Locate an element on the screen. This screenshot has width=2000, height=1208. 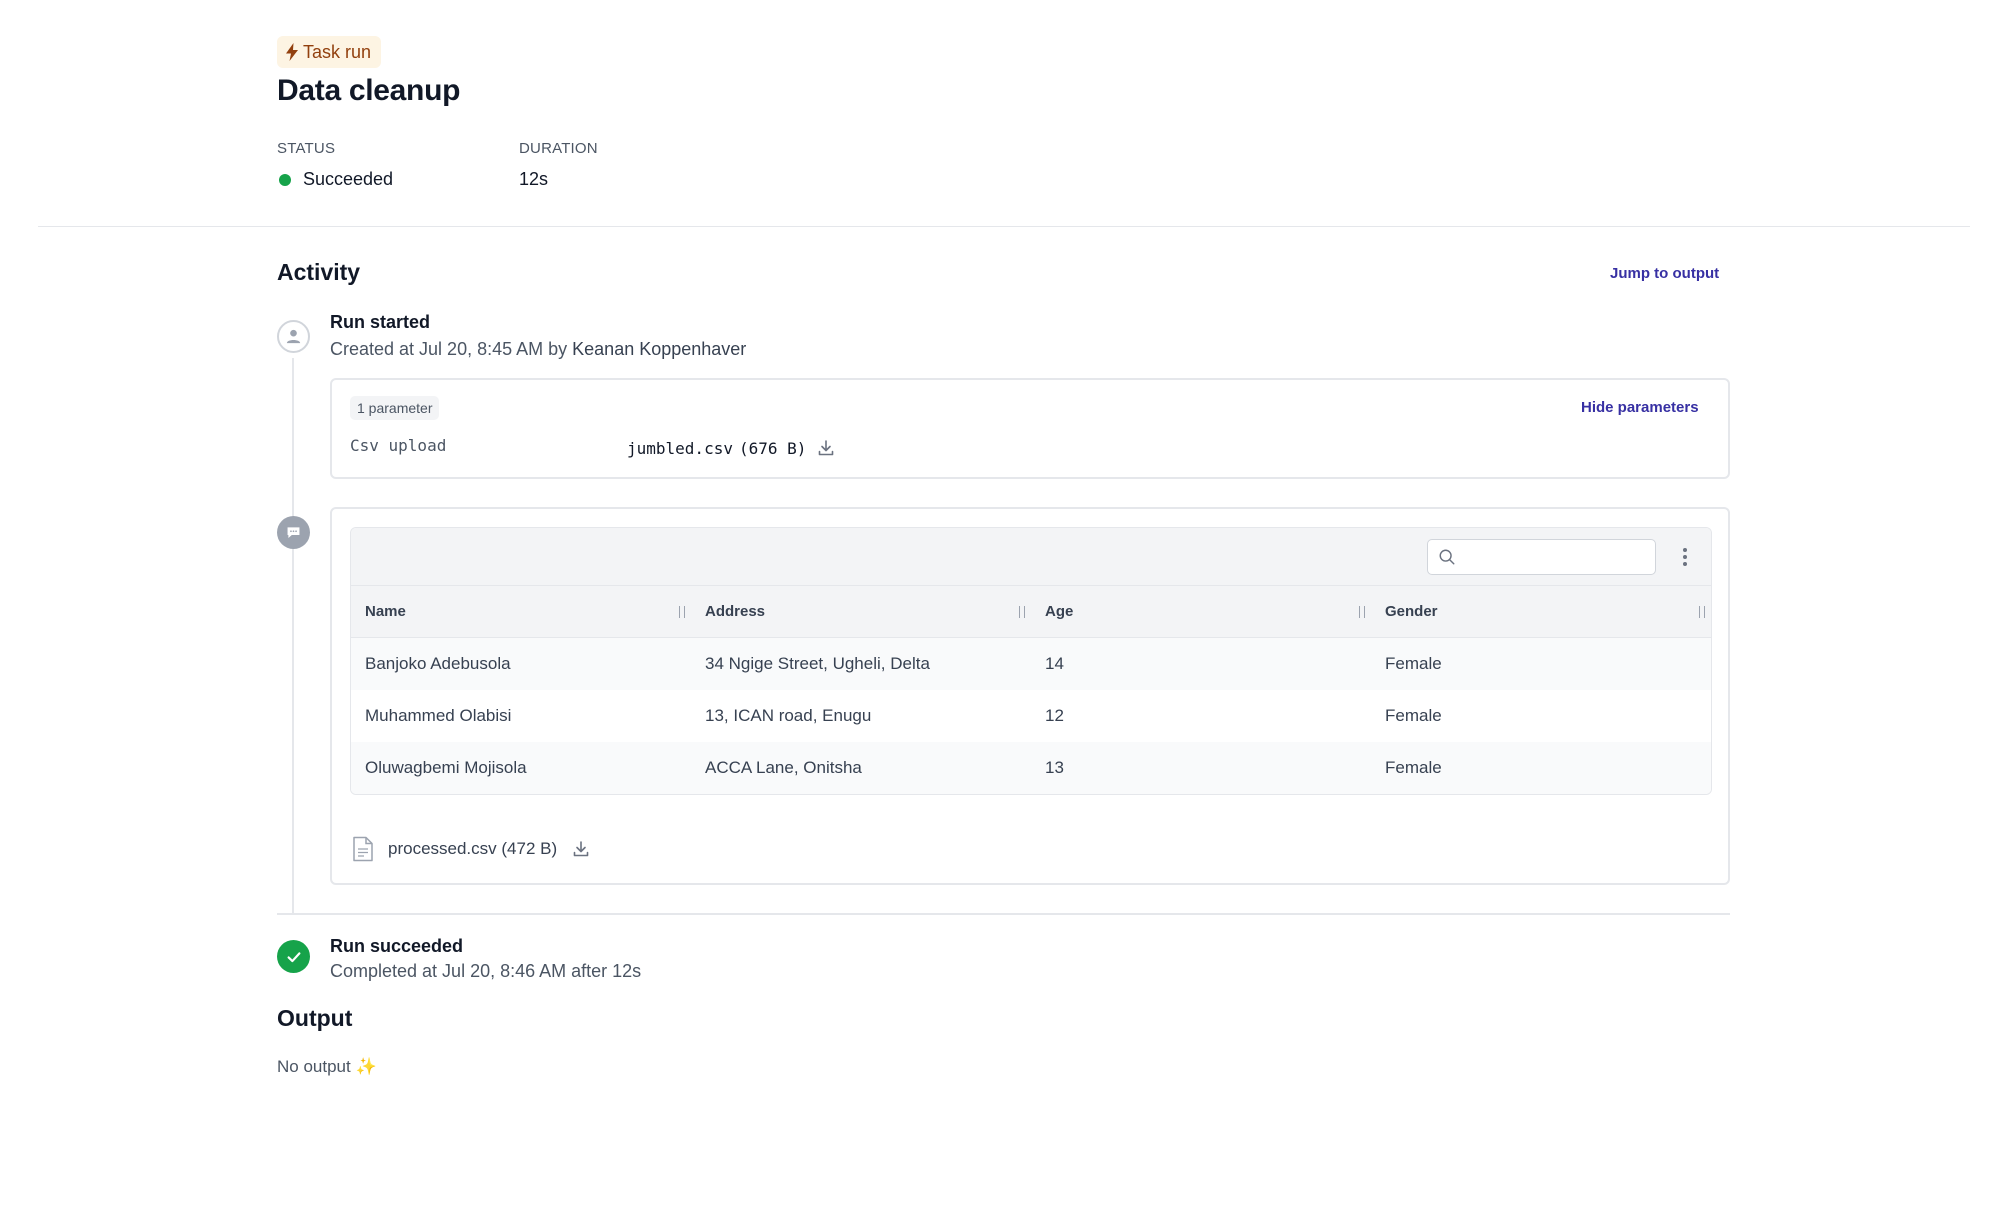
header-divider is located at coordinates (1004, 226).